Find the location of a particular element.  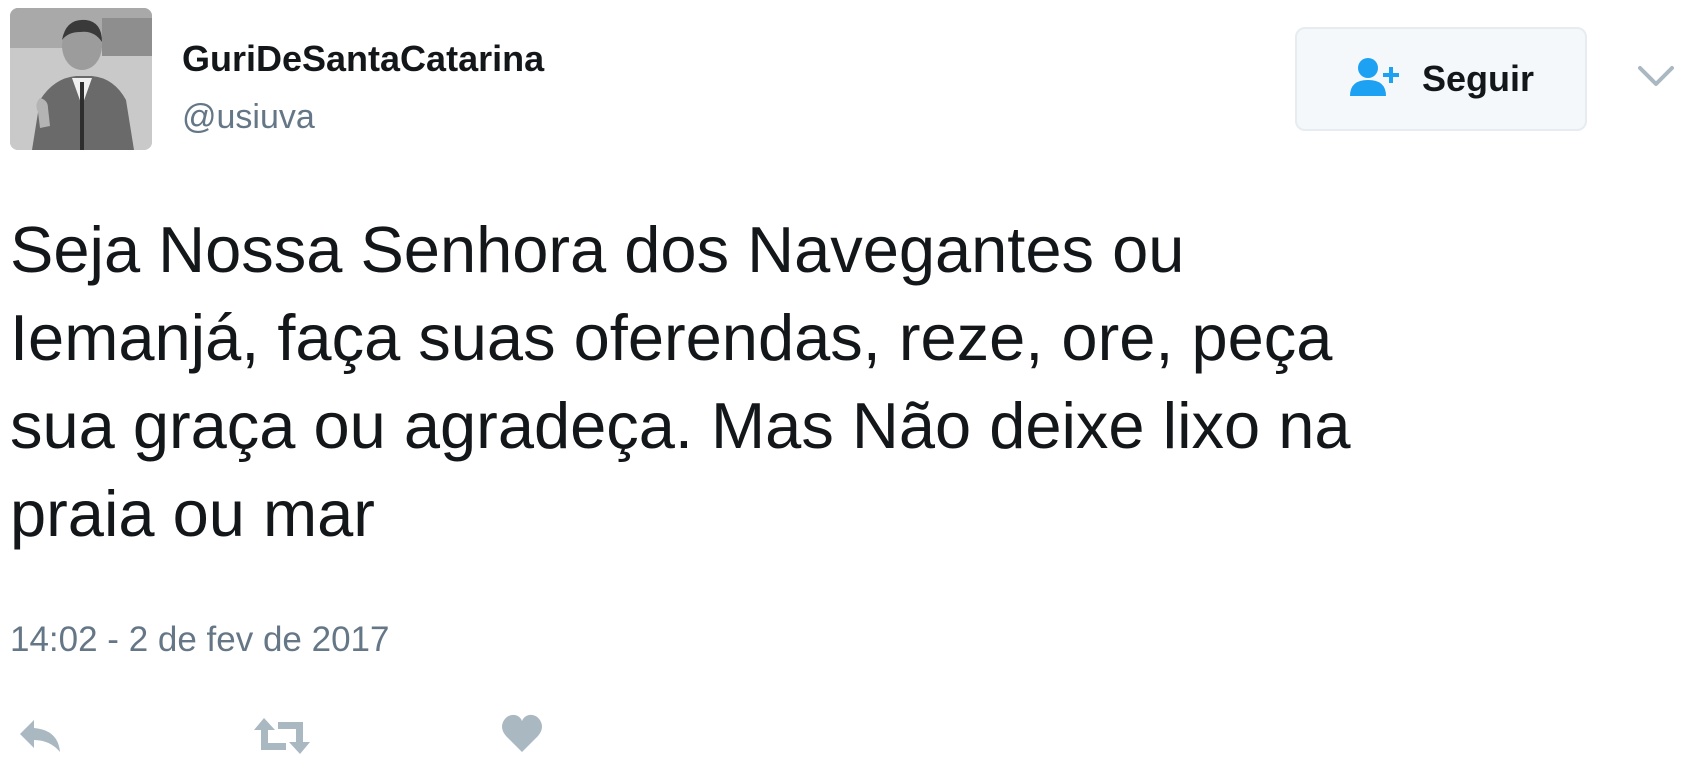

reply-button is located at coordinates (40, 736).